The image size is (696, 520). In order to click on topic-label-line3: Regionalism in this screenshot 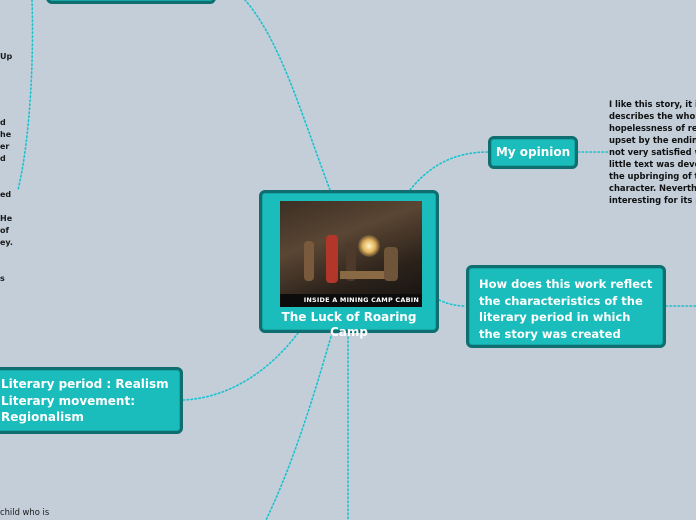, I will do `click(42, 417)`.